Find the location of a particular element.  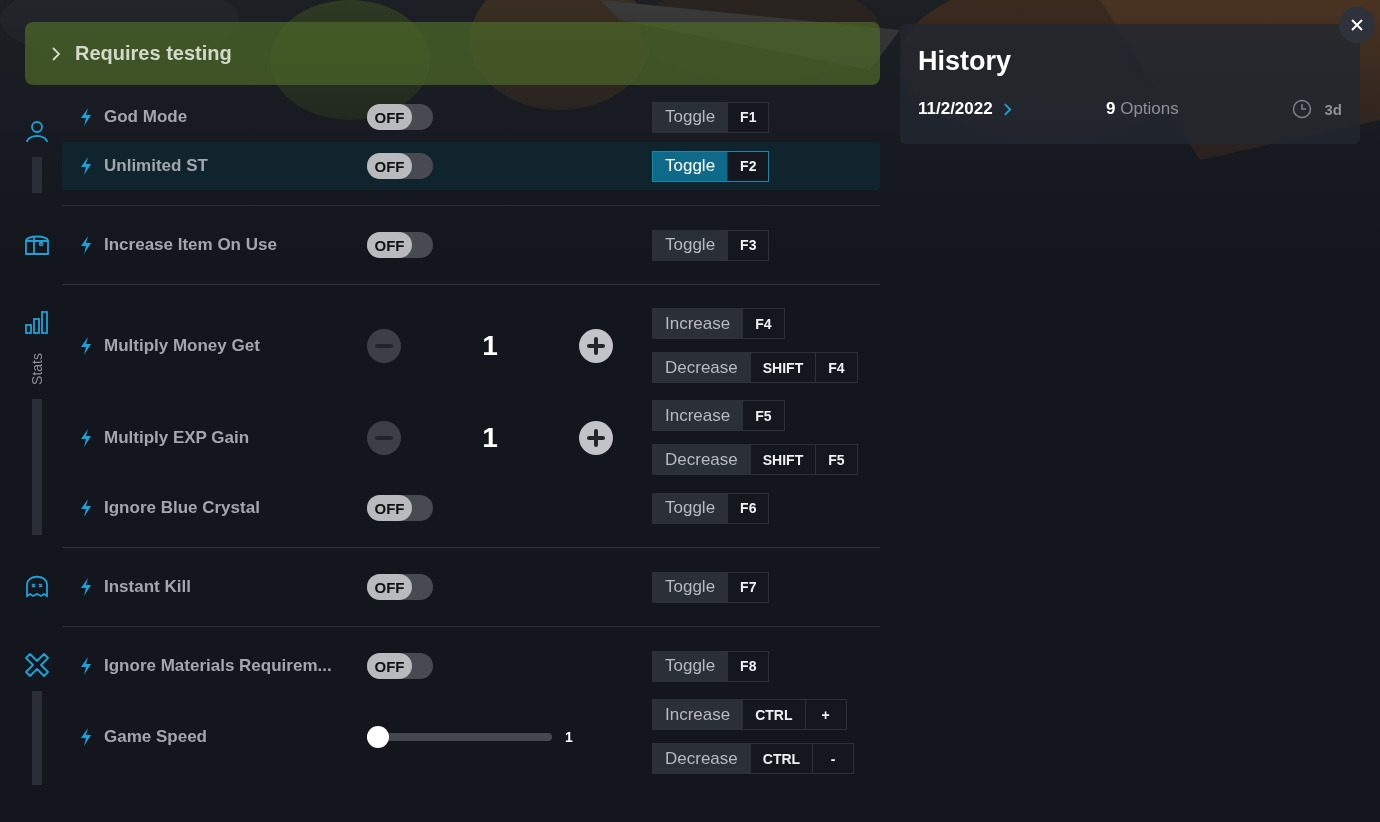

close-icon is located at coordinates (1357, 25).